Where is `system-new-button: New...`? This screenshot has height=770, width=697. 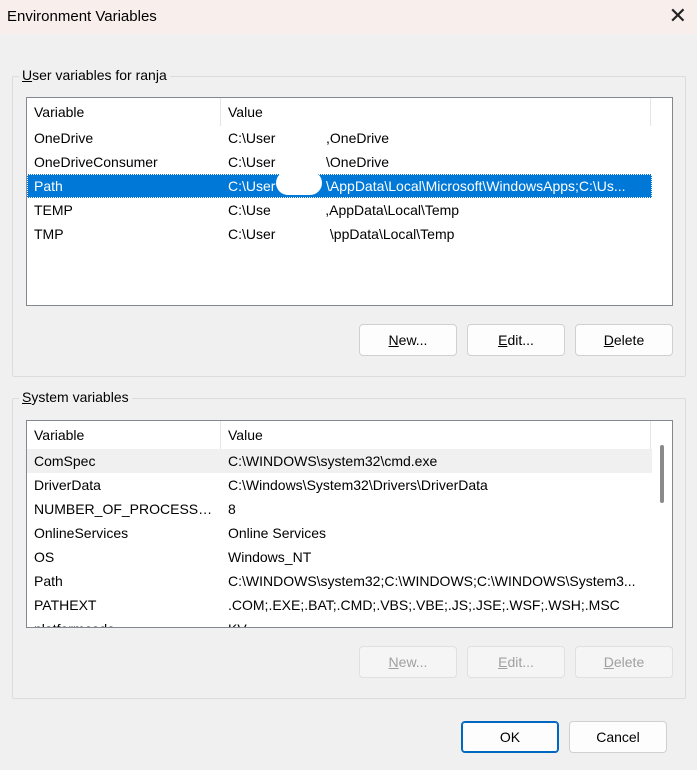
system-new-button: New... is located at coordinates (408, 662).